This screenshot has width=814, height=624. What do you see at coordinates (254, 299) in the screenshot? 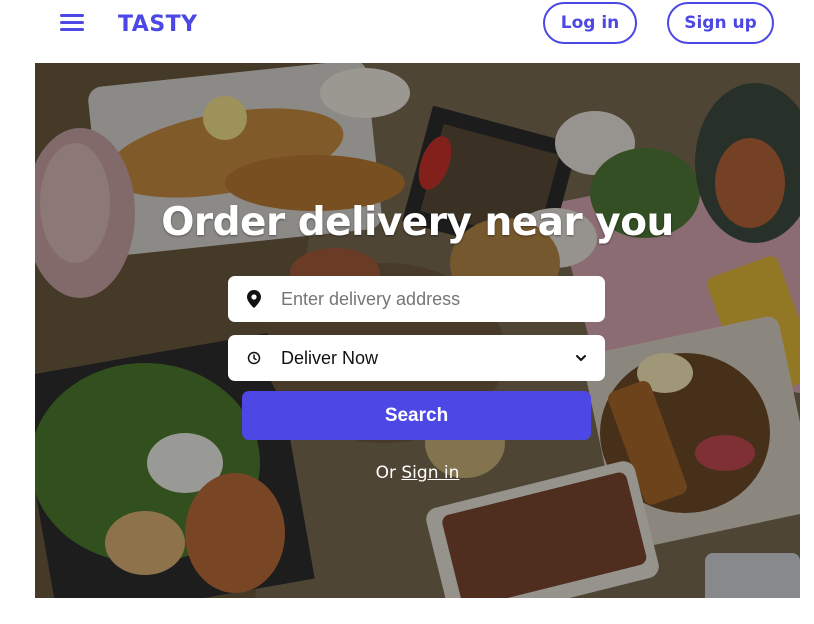
I see `map-pin-icon` at bounding box center [254, 299].